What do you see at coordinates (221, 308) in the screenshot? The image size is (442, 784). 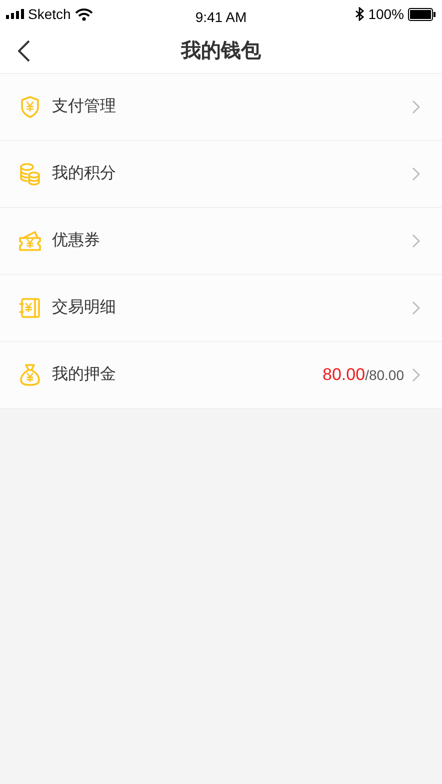 I see `wallet-menu-item: 交易明细` at bounding box center [221, 308].